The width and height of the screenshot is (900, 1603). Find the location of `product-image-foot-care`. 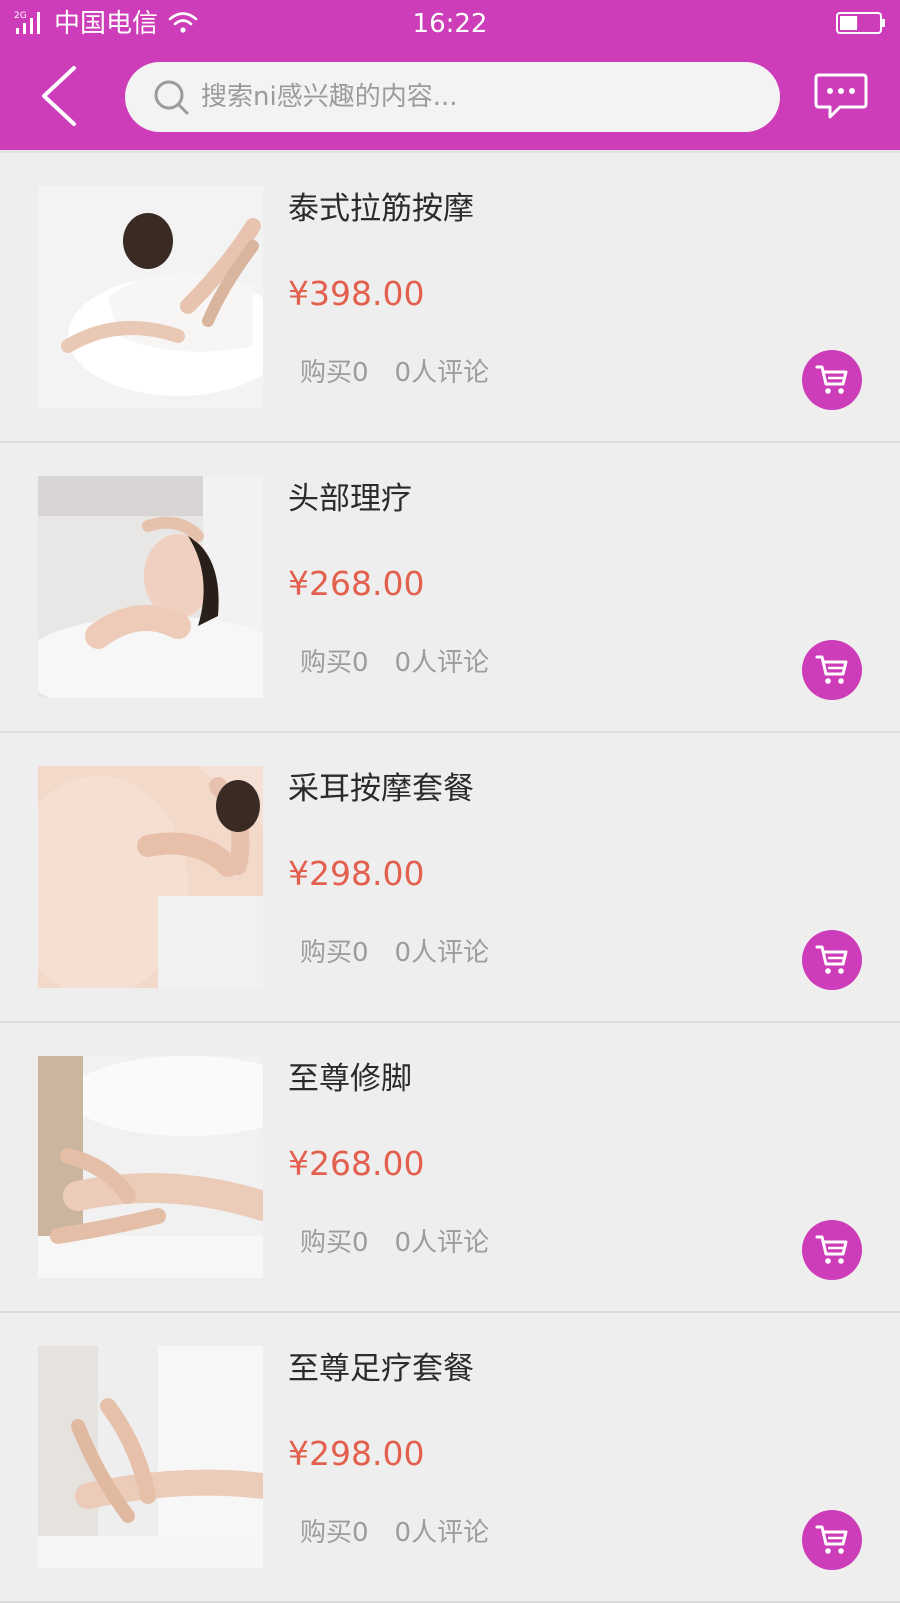

product-image-foot-care is located at coordinates (150, 1167).